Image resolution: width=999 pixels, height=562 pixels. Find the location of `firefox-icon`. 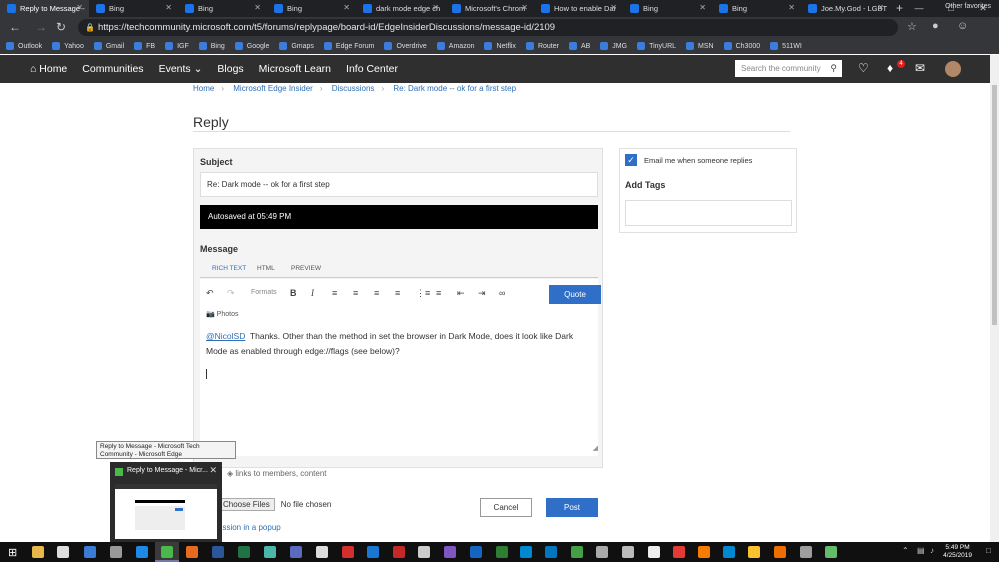

firefox-icon is located at coordinates (192, 552).